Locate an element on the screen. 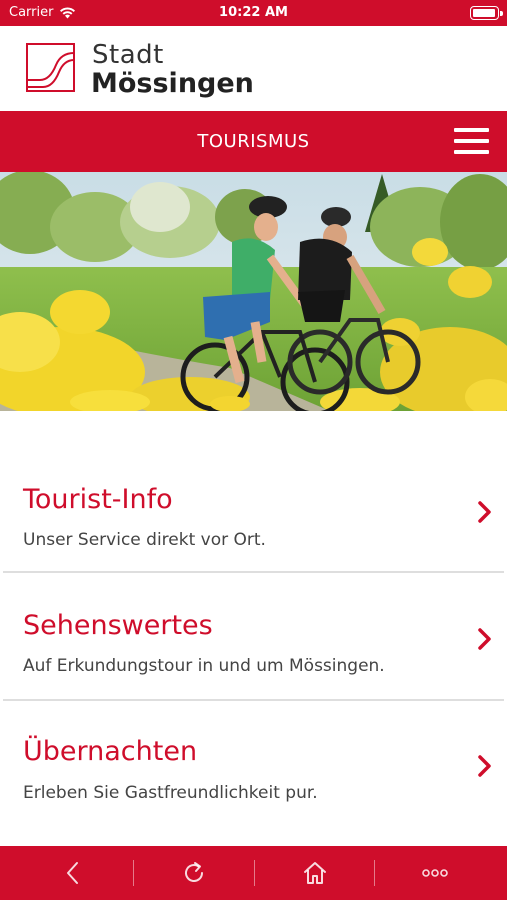 This screenshot has height=900, width=507. more-icon is located at coordinates (435, 873).